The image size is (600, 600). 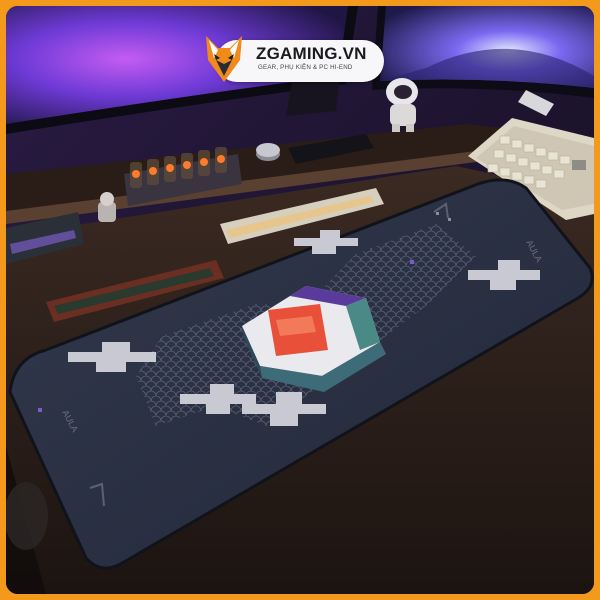 I want to click on brand-tagline: GEAR, PHỤ KIỆN & PC HI-END, so click(x=305, y=67).